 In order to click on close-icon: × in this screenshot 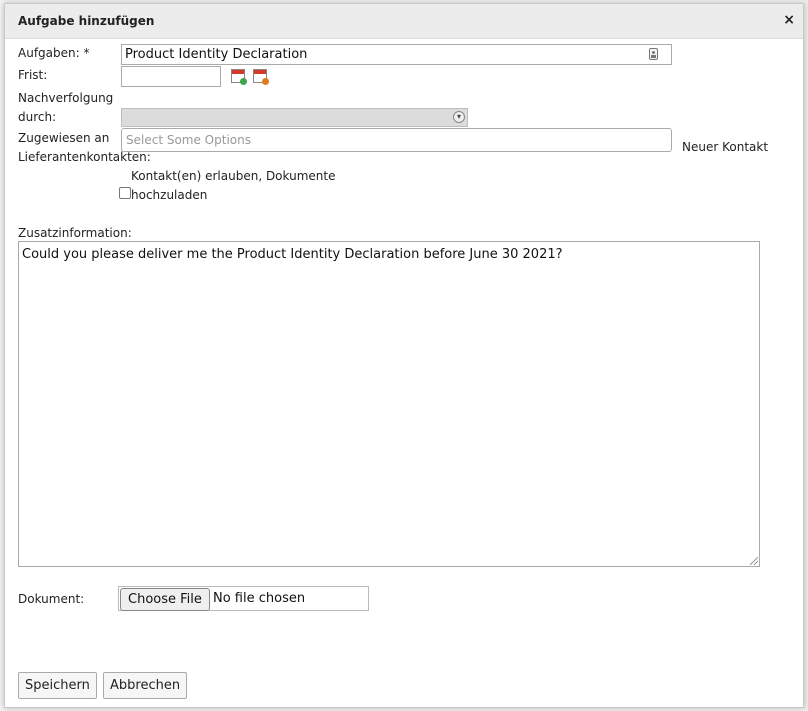, I will do `click(789, 20)`.